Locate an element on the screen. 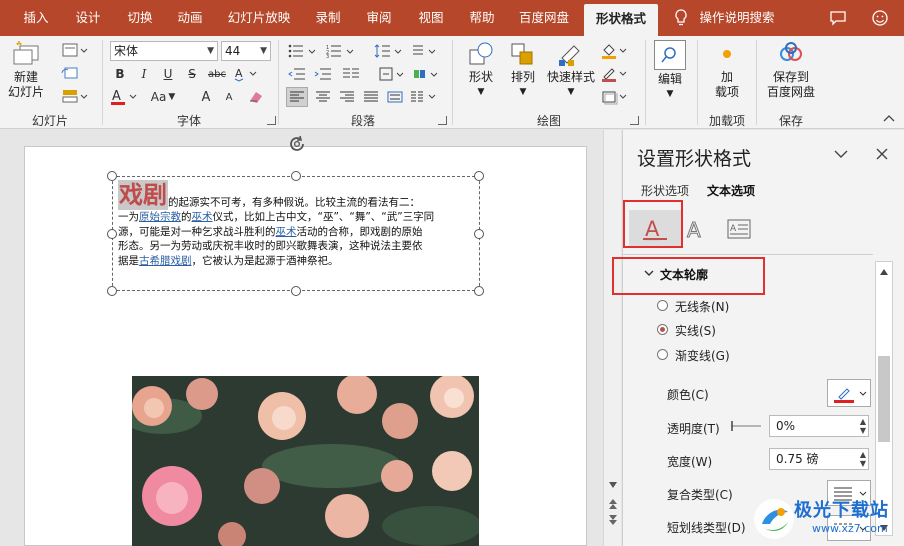  label-color: 颜色(C) is located at coordinates (688, 395).